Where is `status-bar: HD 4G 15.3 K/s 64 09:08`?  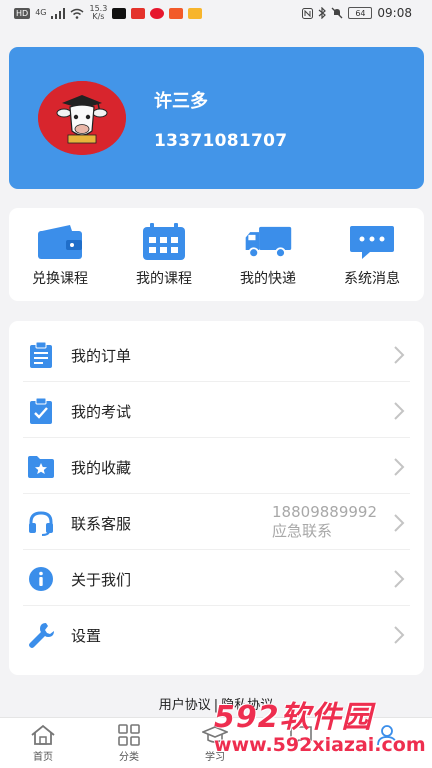 status-bar: HD 4G 15.3 K/s 64 09:08 is located at coordinates (216, 13).